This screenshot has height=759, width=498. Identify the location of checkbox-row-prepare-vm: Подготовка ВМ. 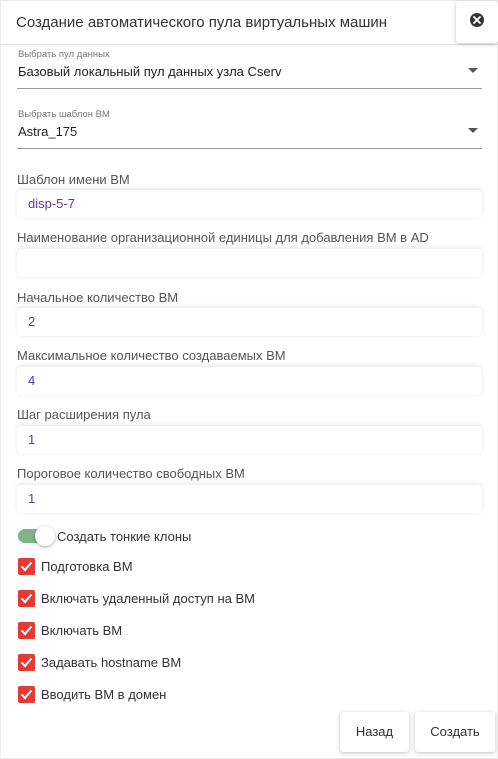
(177, 567).